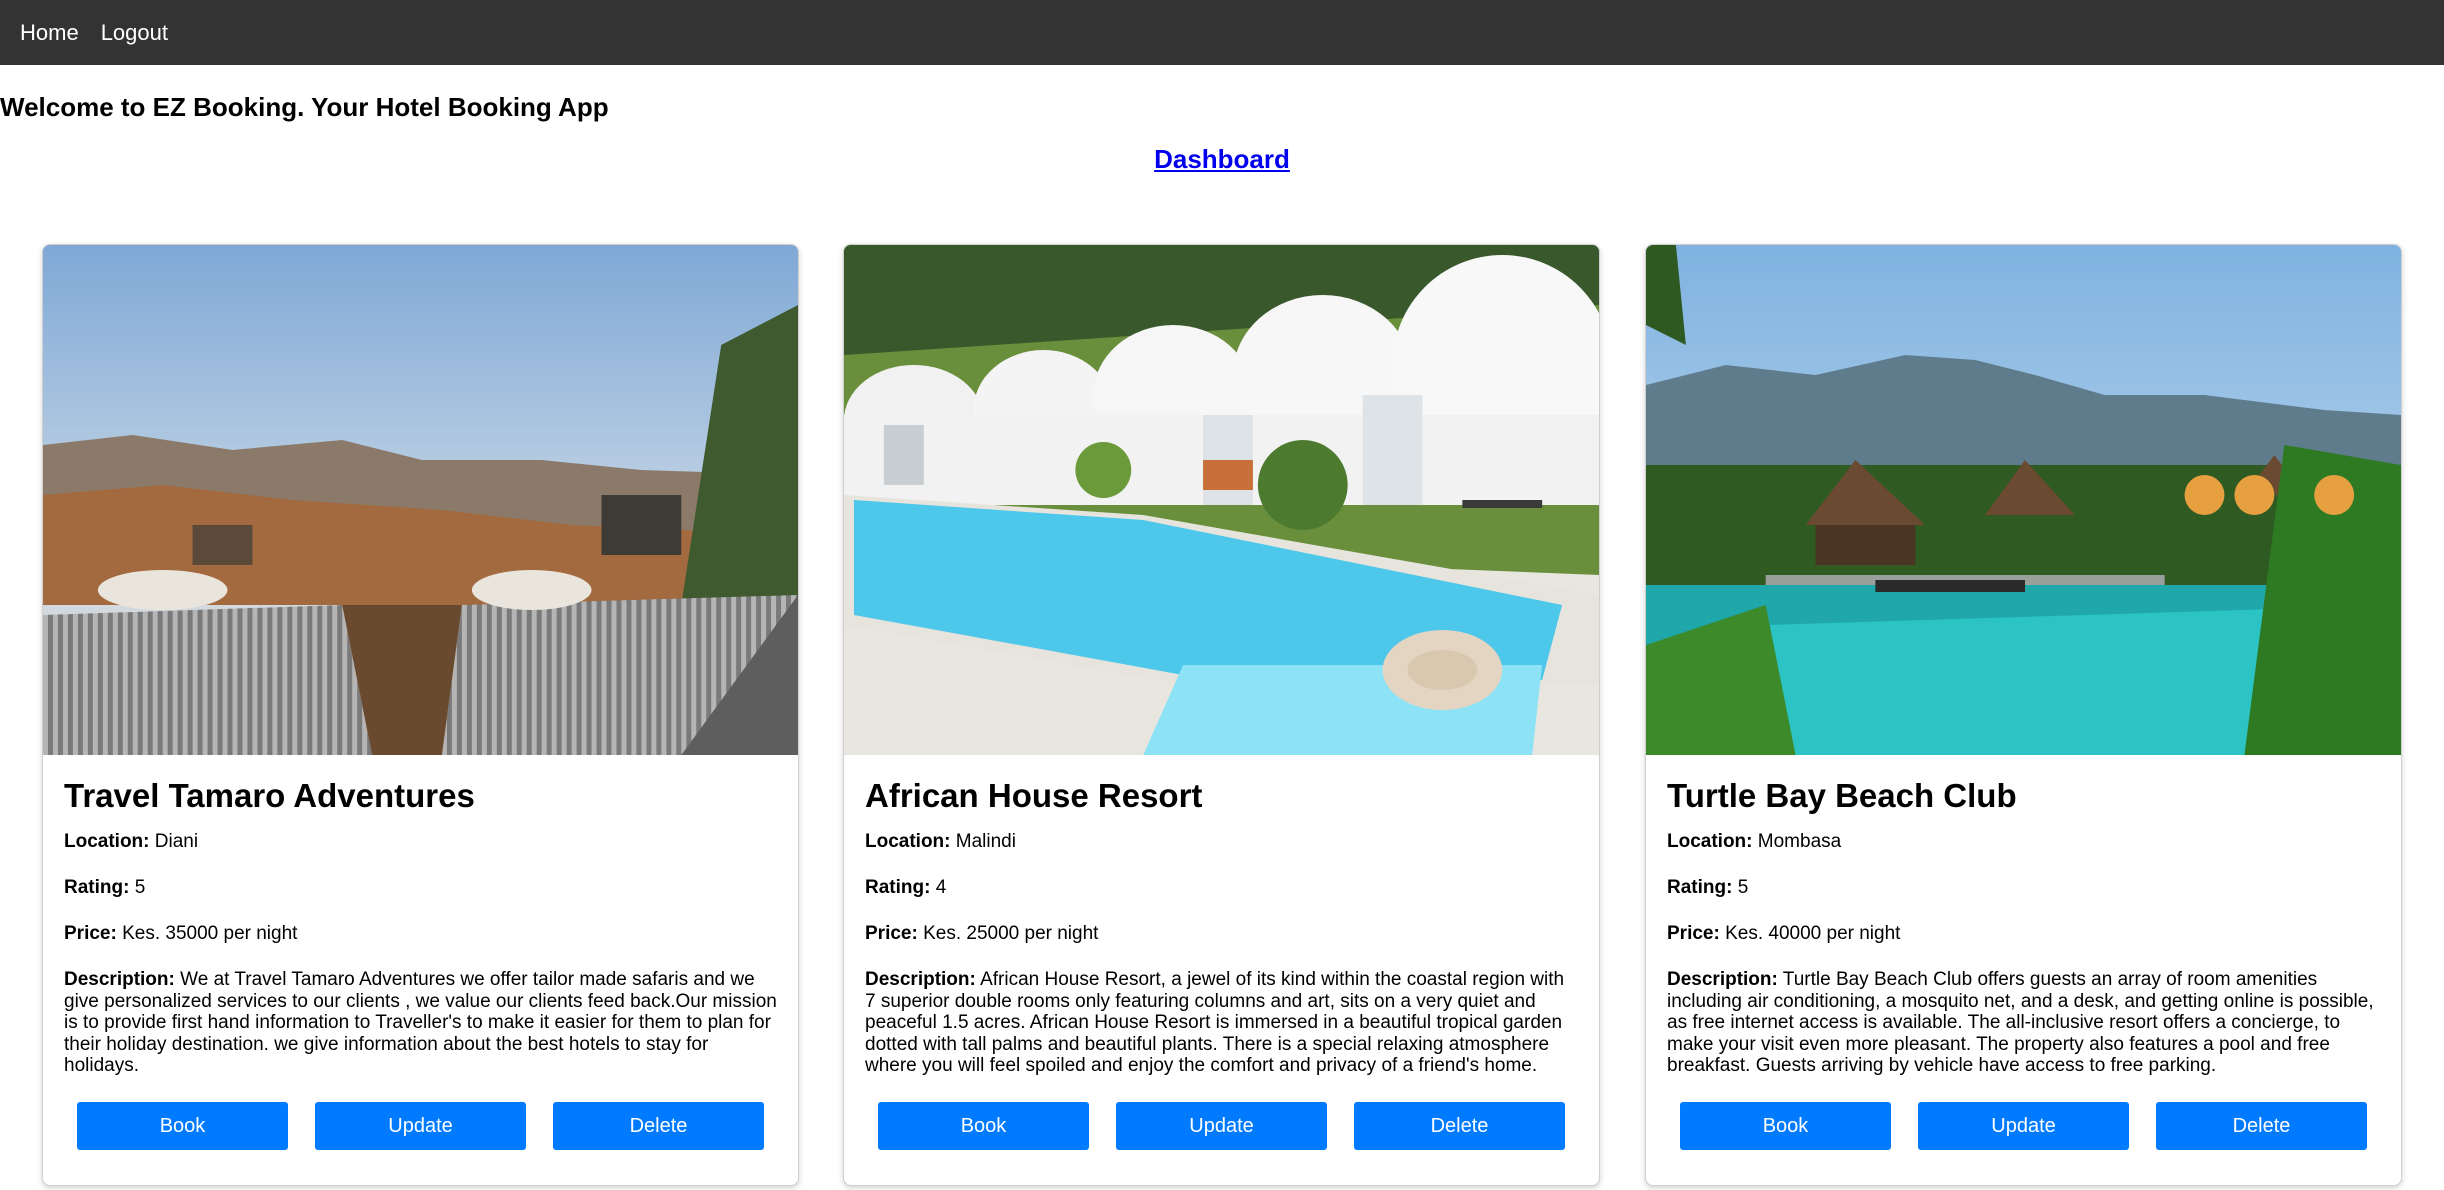 This screenshot has height=1190, width=2444. What do you see at coordinates (269, 795) in the screenshot?
I see `hotel-name: Travel Tamaro Adventures` at bounding box center [269, 795].